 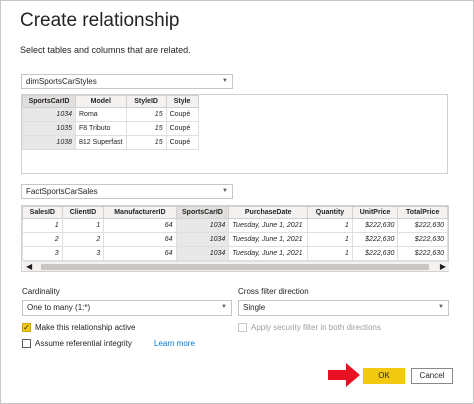 I want to click on table-cell: 812 Superfast, so click(x=101, y=142).